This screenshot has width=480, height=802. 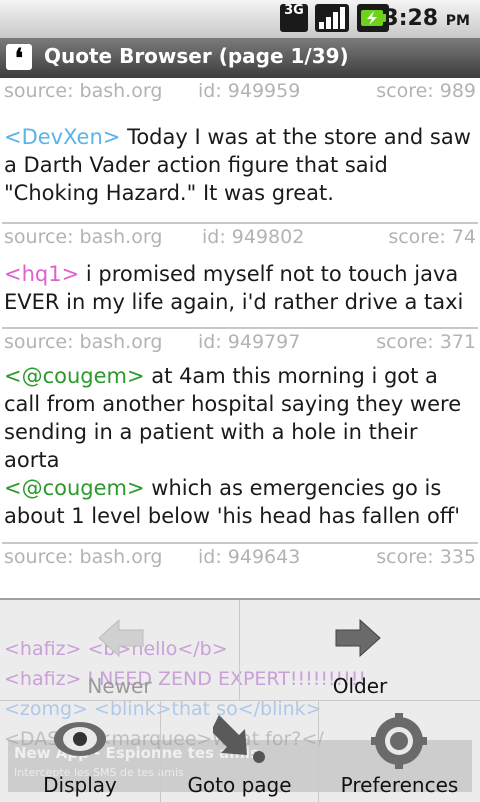 What do you see at coordinates (426, 342) in the screenshot?
I see `quote-score: score: 371` at bounding box center [426, 342].